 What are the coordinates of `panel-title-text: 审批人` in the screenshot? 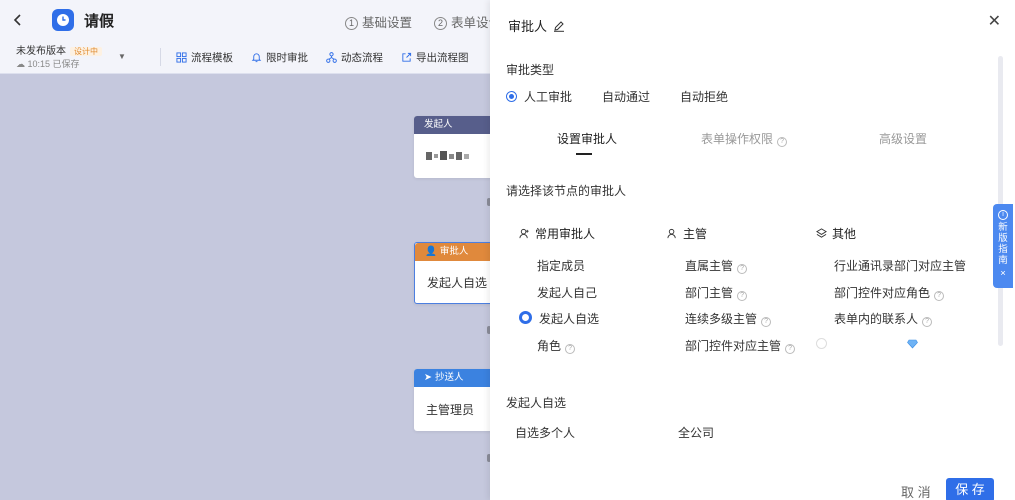 It's located at (528, 26).